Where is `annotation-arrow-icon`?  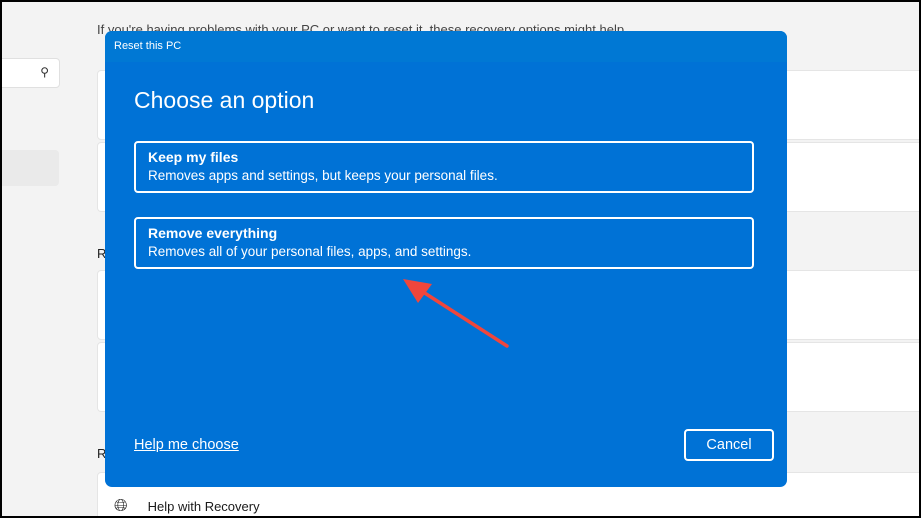 annotation-arrow-icon is located at coordinates (456, 313).